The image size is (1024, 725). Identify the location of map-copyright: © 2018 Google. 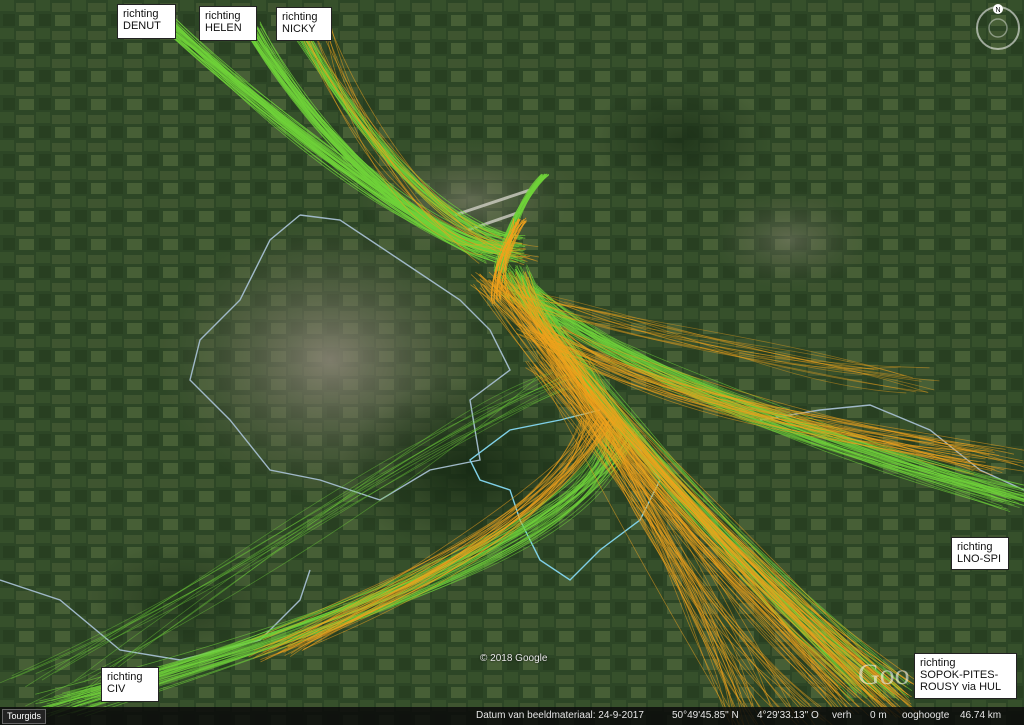
(514, 658).